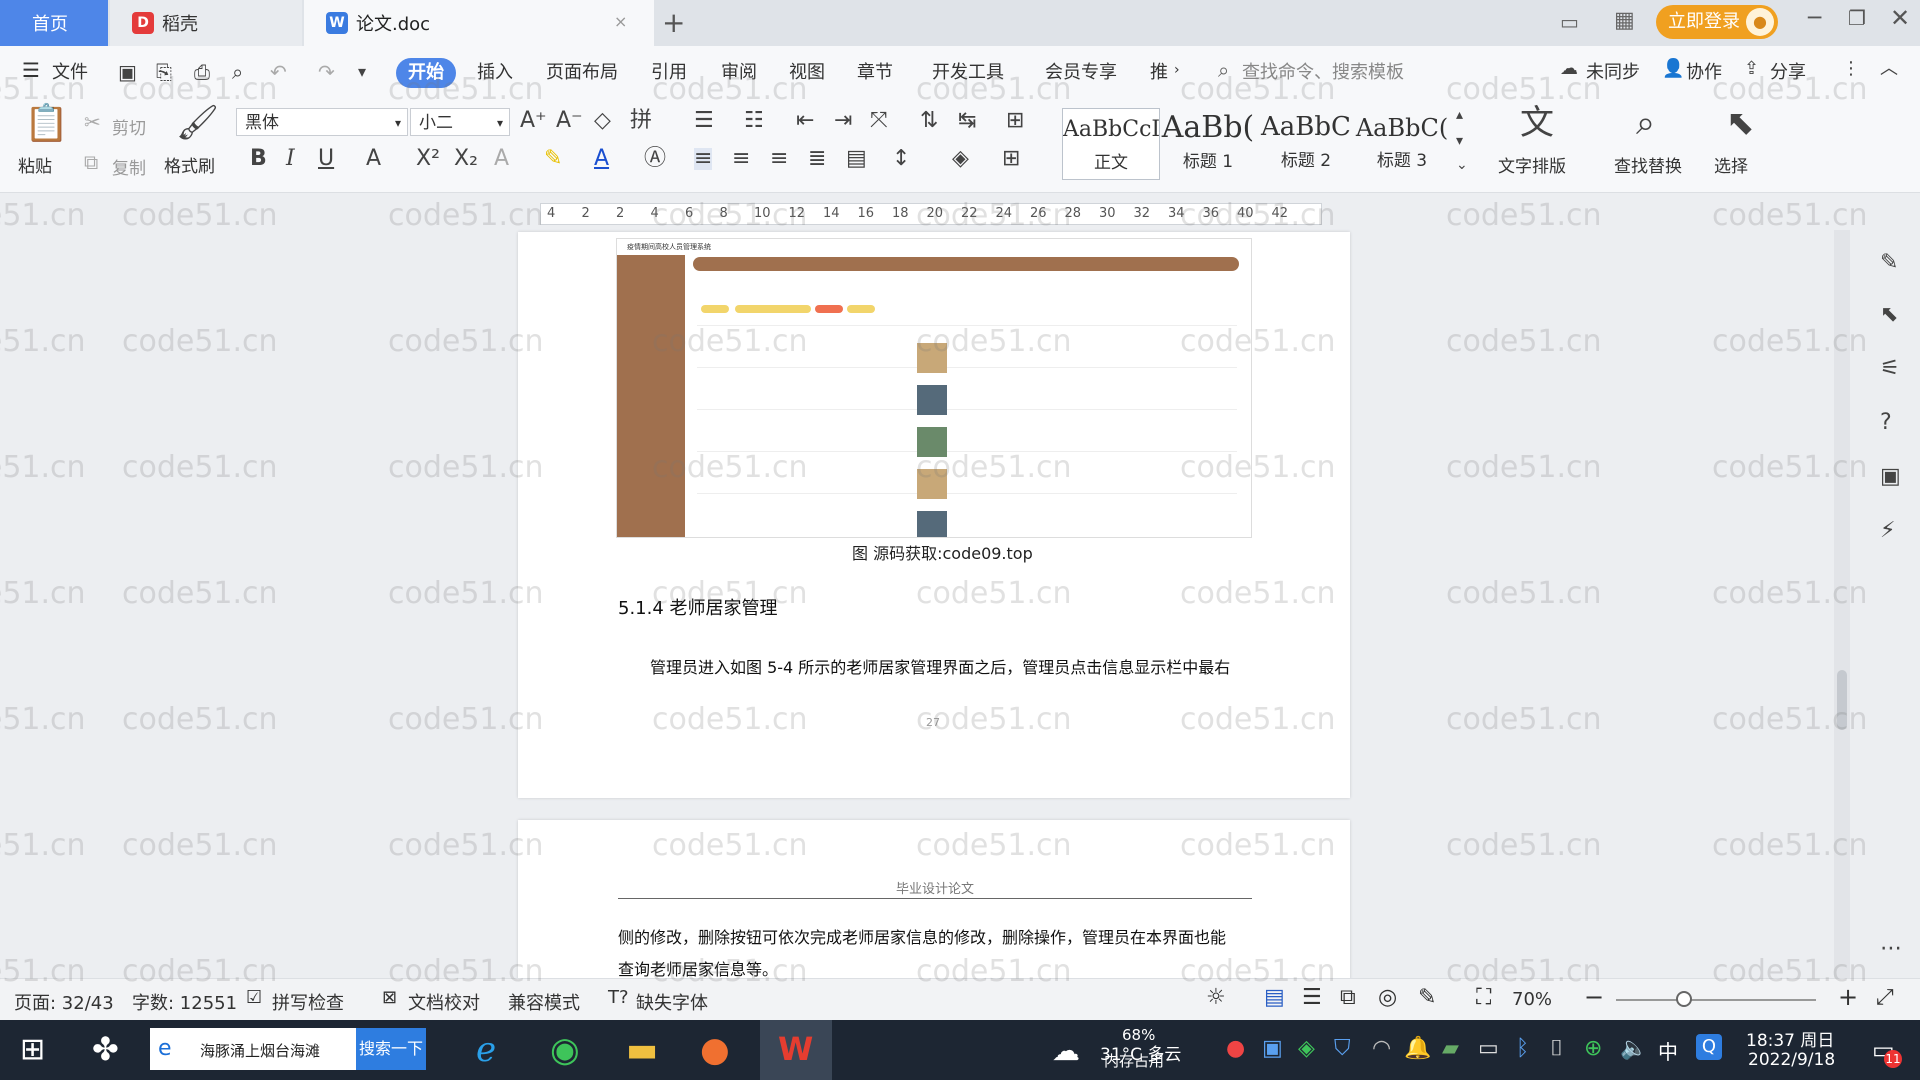 This screenshot has width=1920, height=1080. I want to click on undo-icon: ↶, so click(278, 72).